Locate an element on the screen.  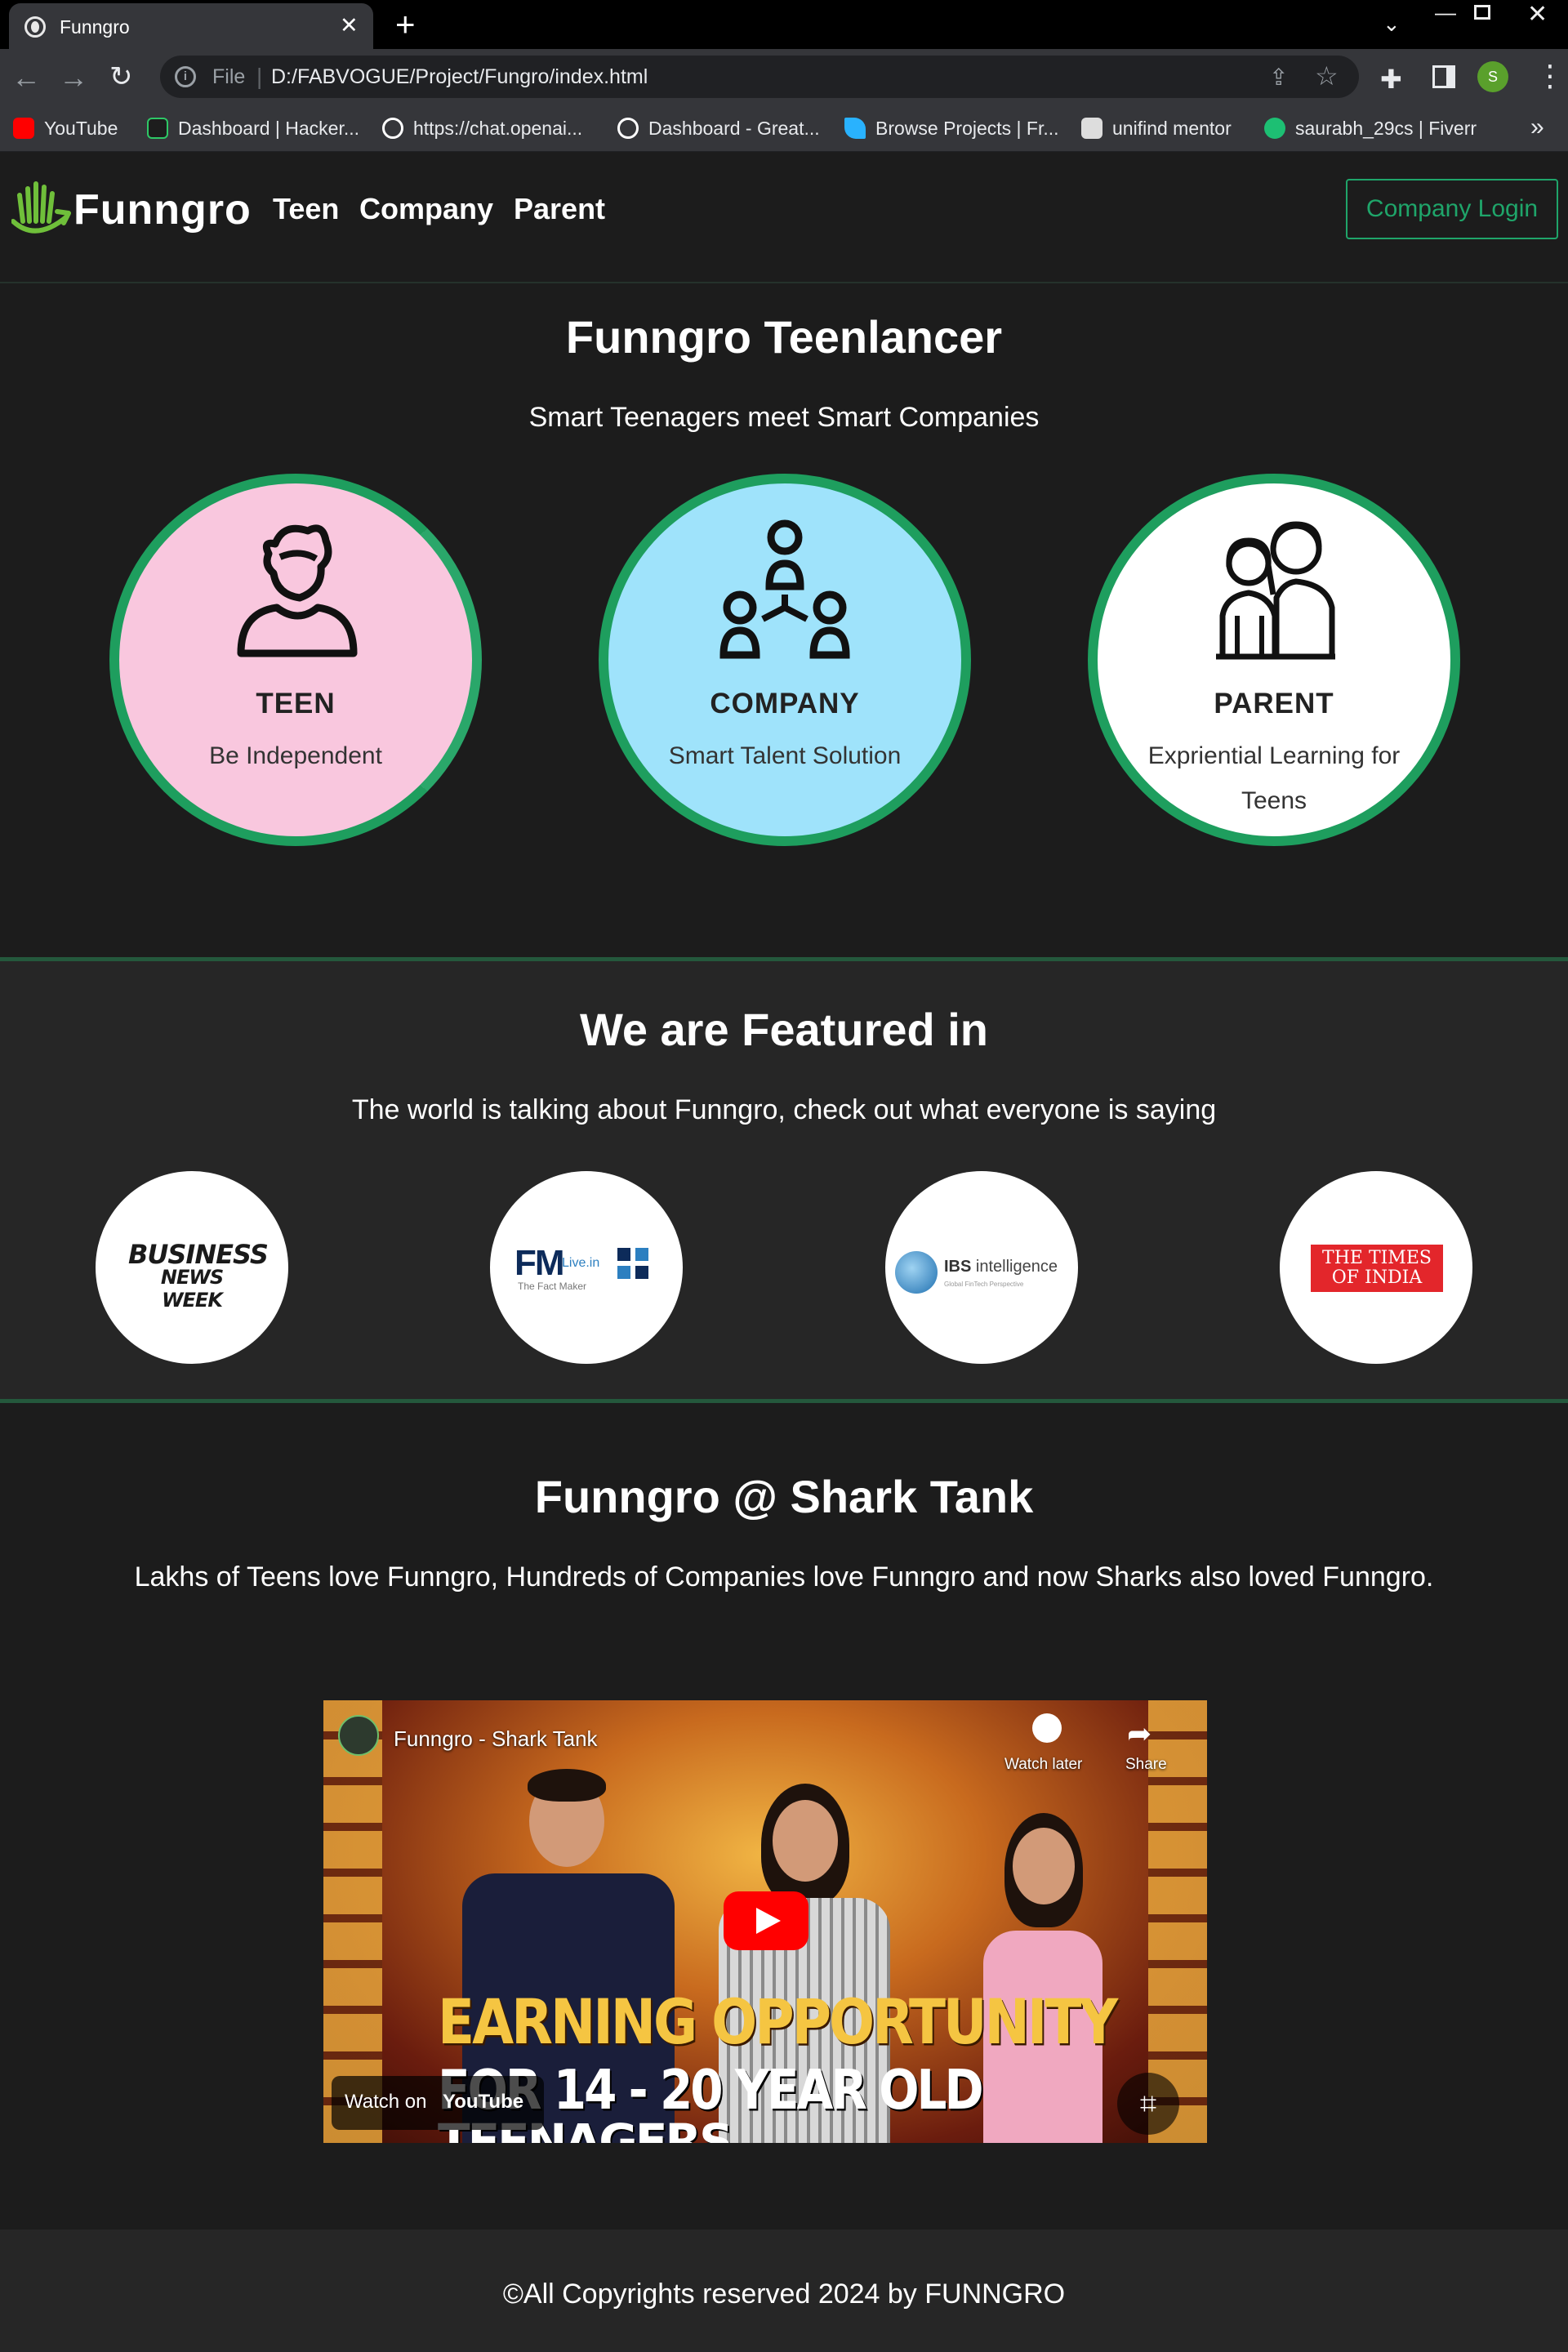
footer-copyright: ©All Copyrights reserved 2024 by FUNNGRO is located at coordinates (784, 2294).